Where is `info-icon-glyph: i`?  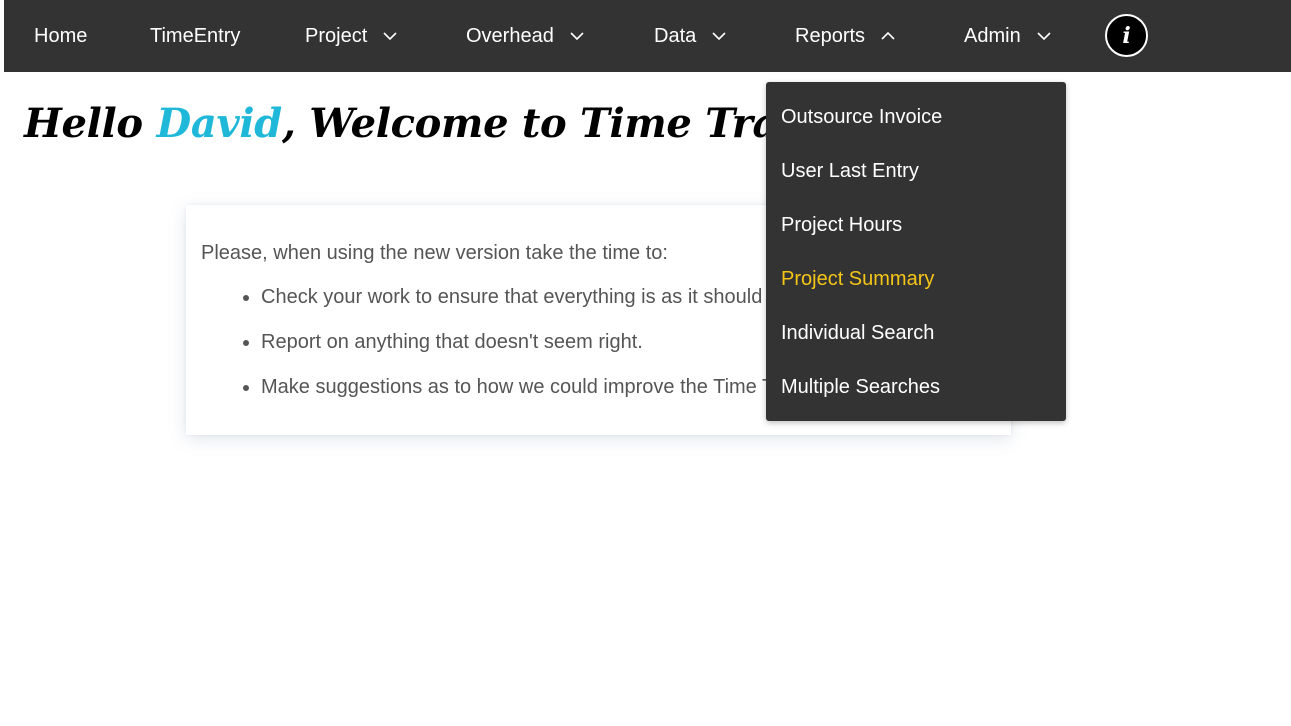 info-icon-glyph: i is located at coordinates (1126, 35).